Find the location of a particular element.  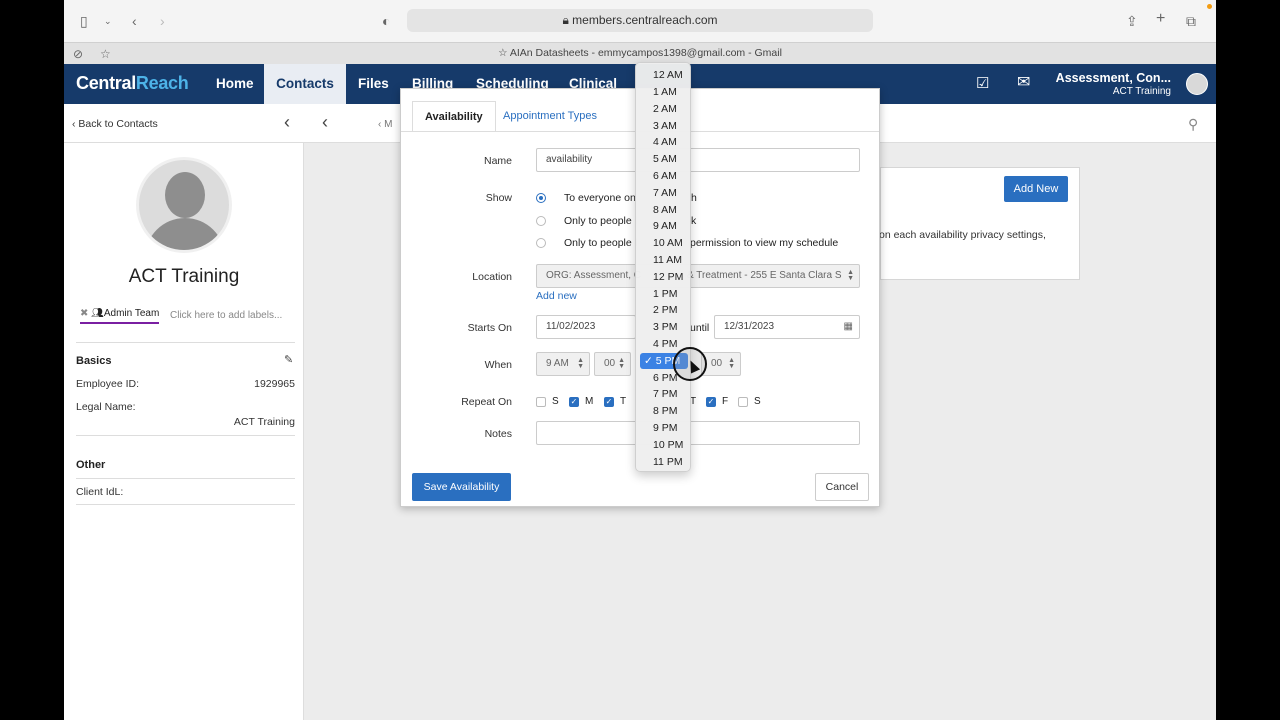

show-opt2-text: Only to people i is located at coordinates (600, 221).